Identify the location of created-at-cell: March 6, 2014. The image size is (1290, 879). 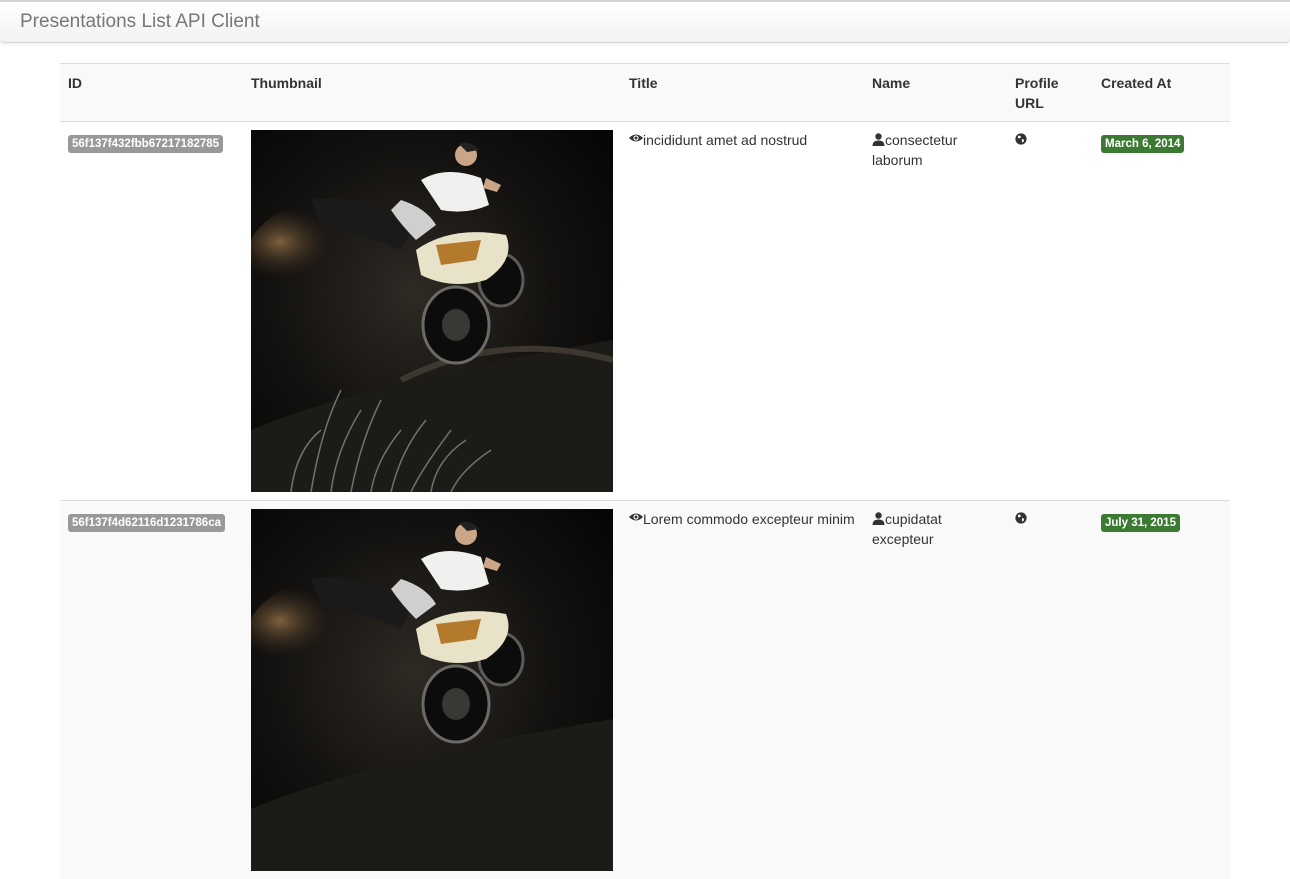
(1161, 311).